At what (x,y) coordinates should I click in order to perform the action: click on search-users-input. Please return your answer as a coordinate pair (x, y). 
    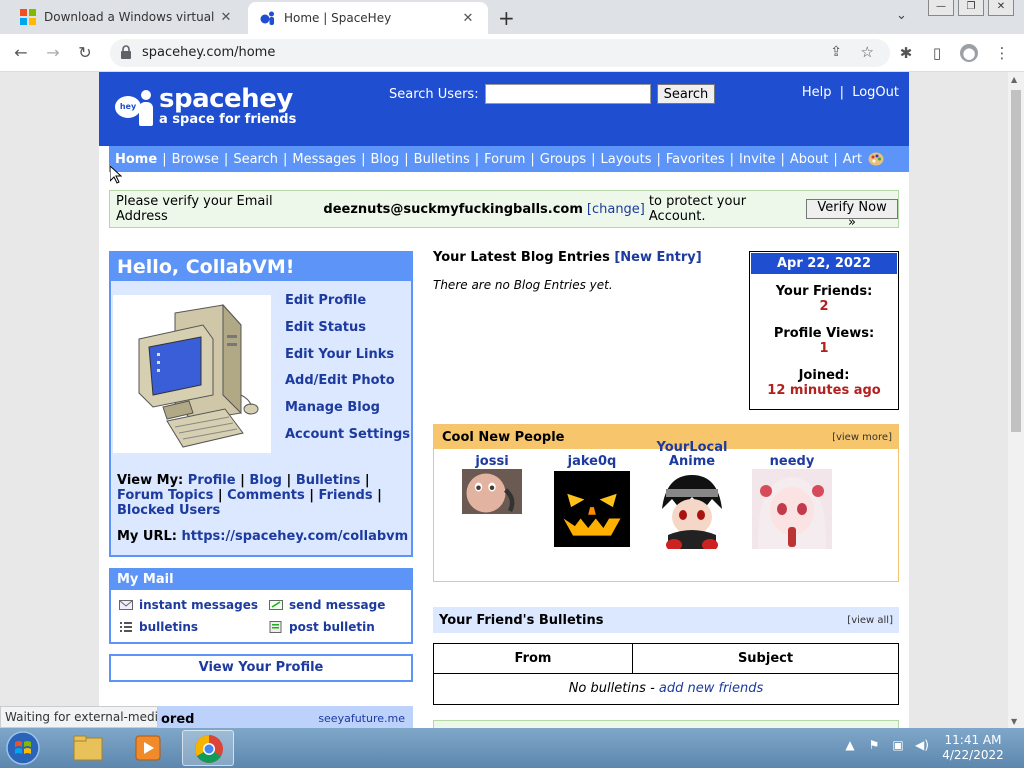
    Looking at the image, I should click on (567, 94).